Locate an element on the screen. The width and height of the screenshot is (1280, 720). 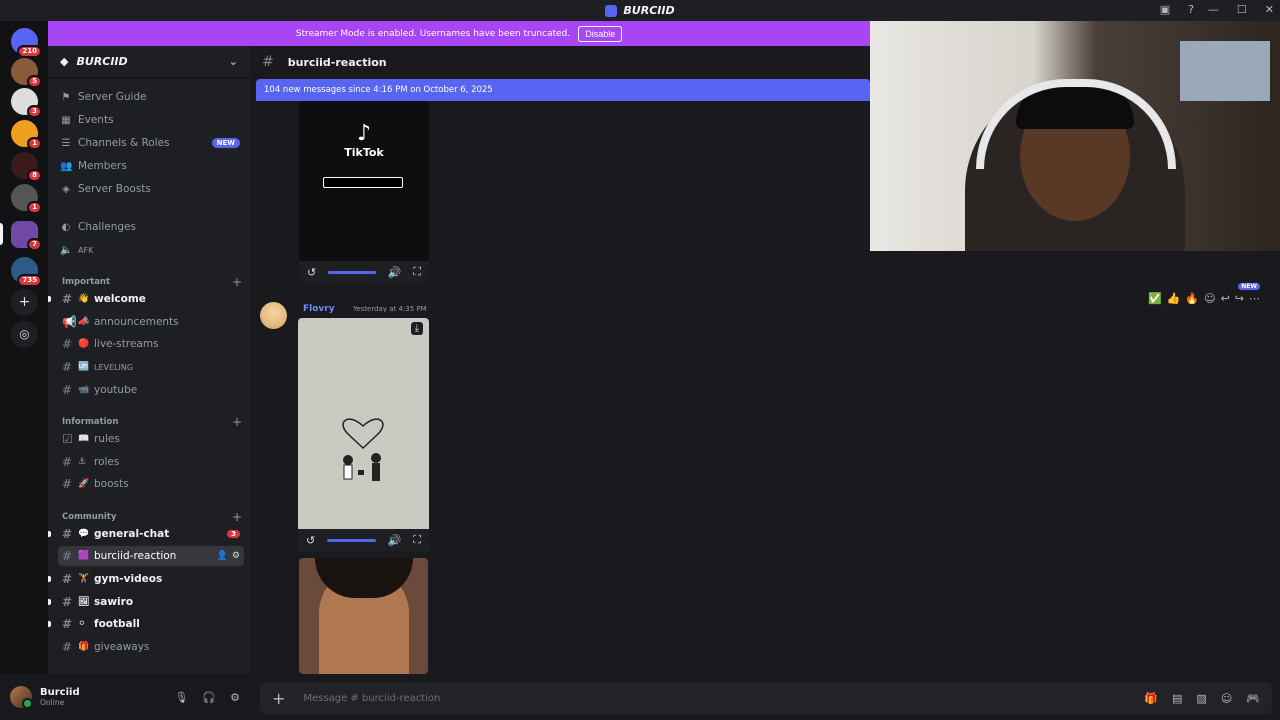
category-important: Important + is located at coordinates (152, 282).